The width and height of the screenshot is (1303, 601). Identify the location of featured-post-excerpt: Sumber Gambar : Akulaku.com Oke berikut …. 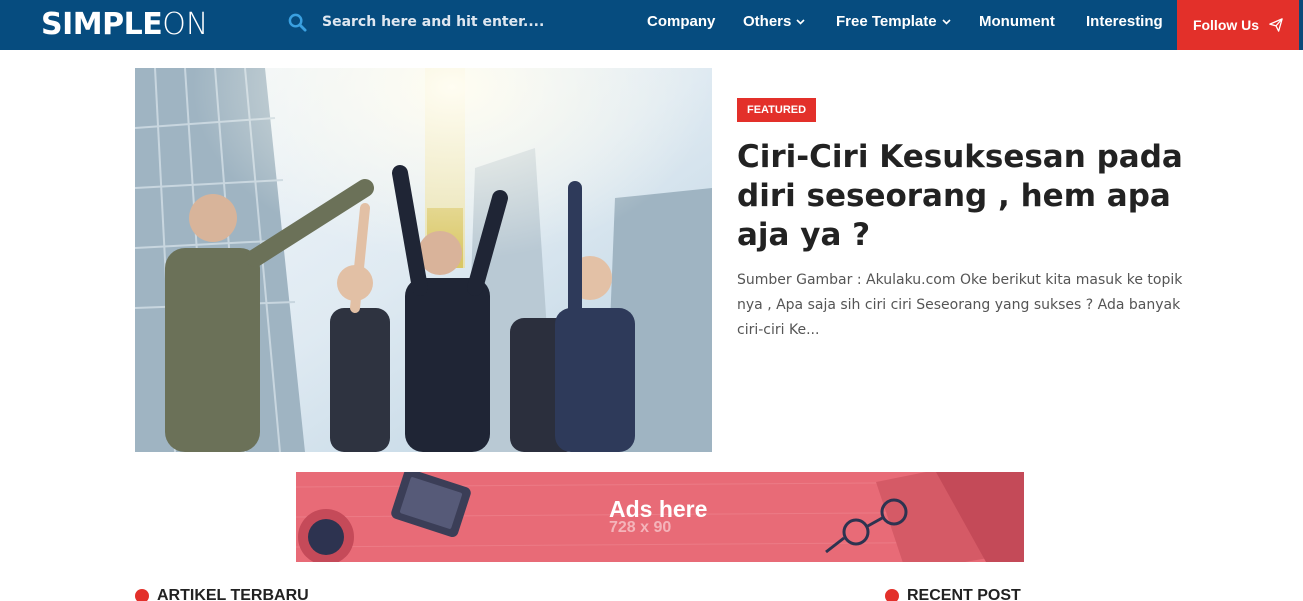
(960, 305).